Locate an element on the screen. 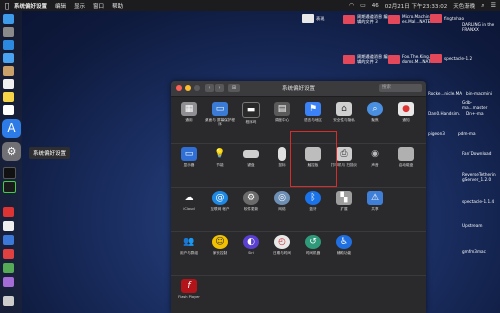 Image resolution: width=500 pixels, height=313 pixels. pref-spotlight: ⌕ 聚焦 is located at coordinates (375, 117).